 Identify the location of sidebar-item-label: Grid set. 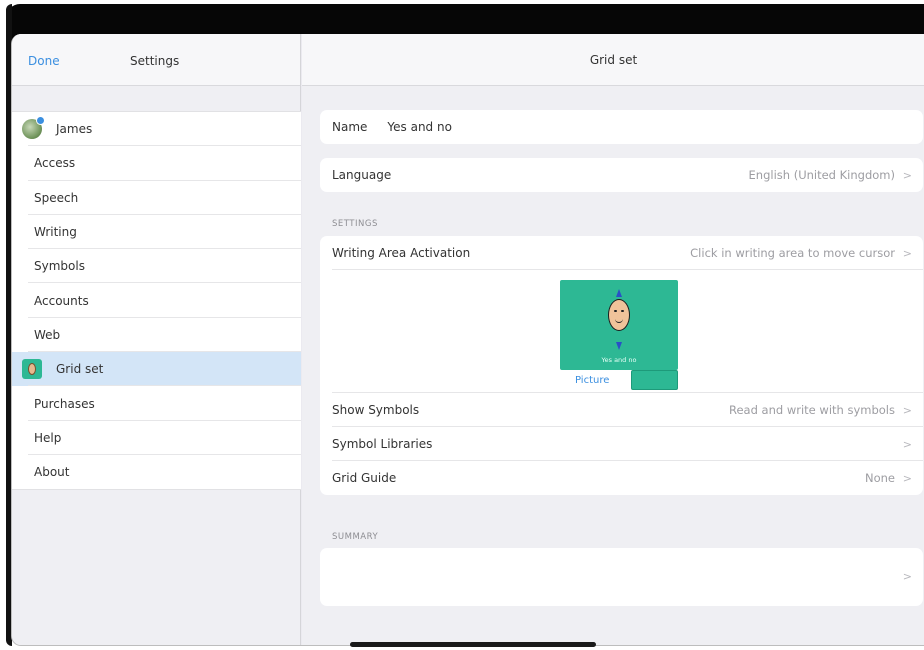
(80, 369).